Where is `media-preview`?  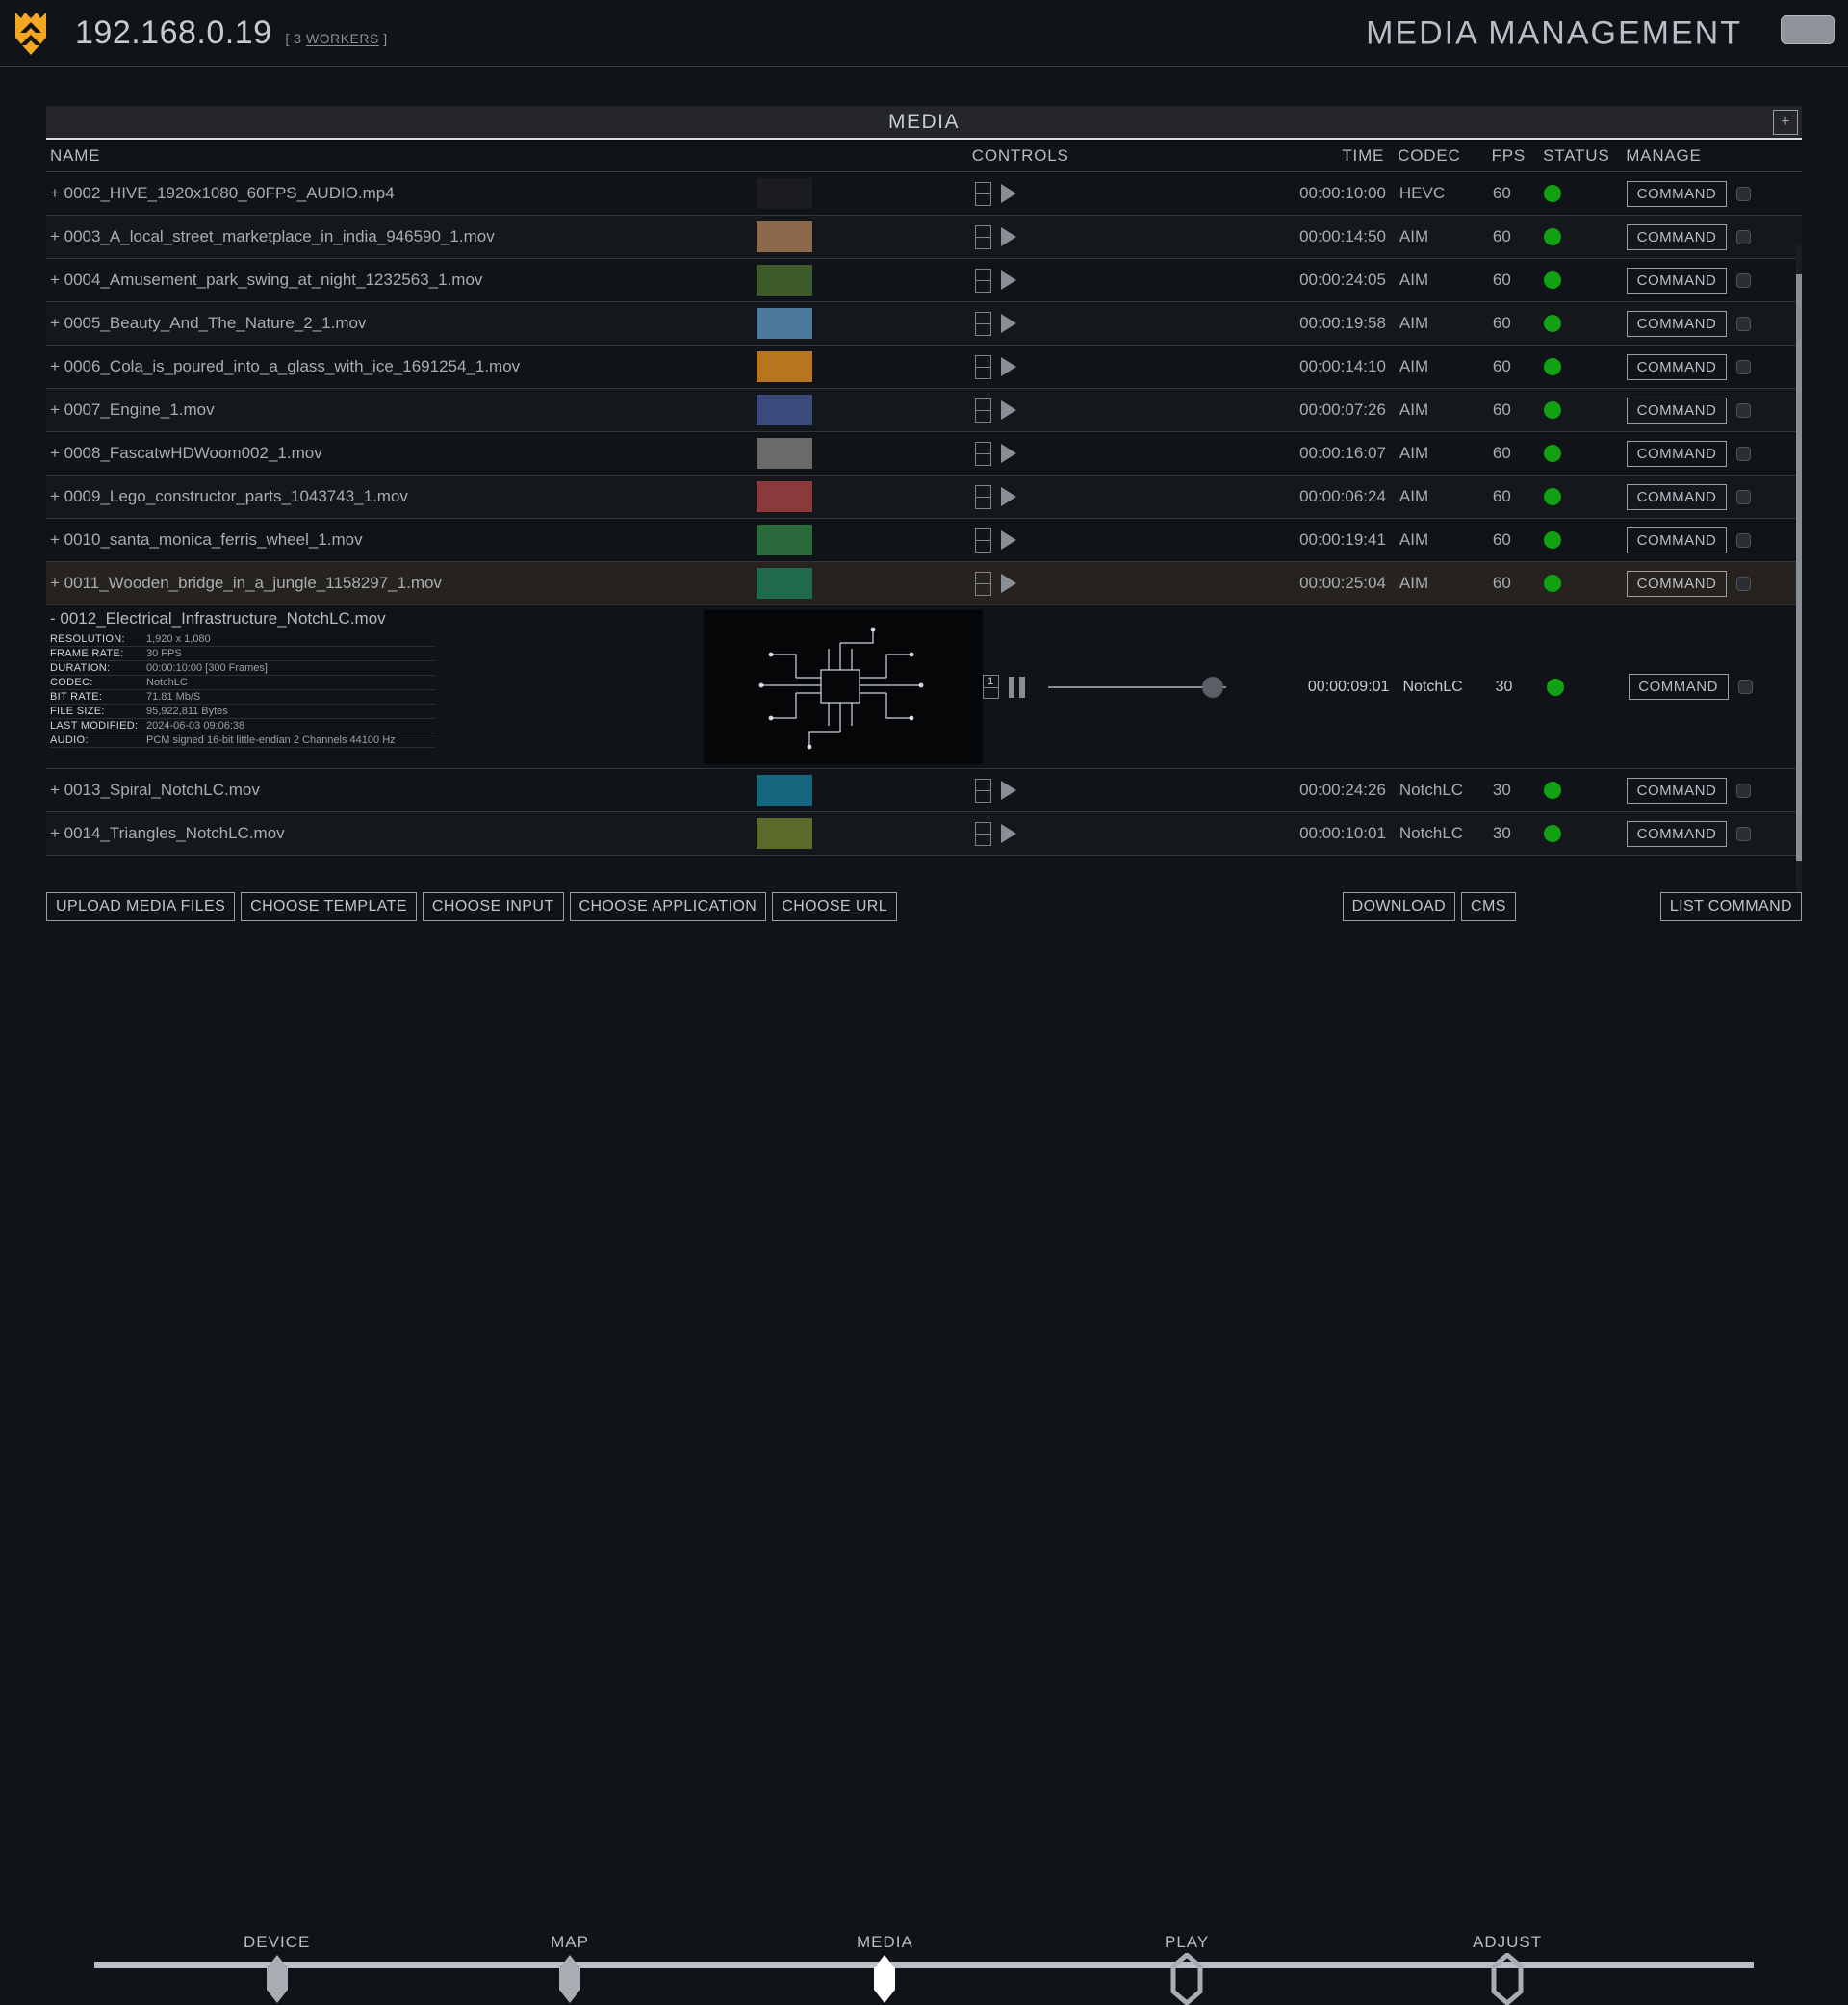 media-preview is located at coordinates (843, 687).